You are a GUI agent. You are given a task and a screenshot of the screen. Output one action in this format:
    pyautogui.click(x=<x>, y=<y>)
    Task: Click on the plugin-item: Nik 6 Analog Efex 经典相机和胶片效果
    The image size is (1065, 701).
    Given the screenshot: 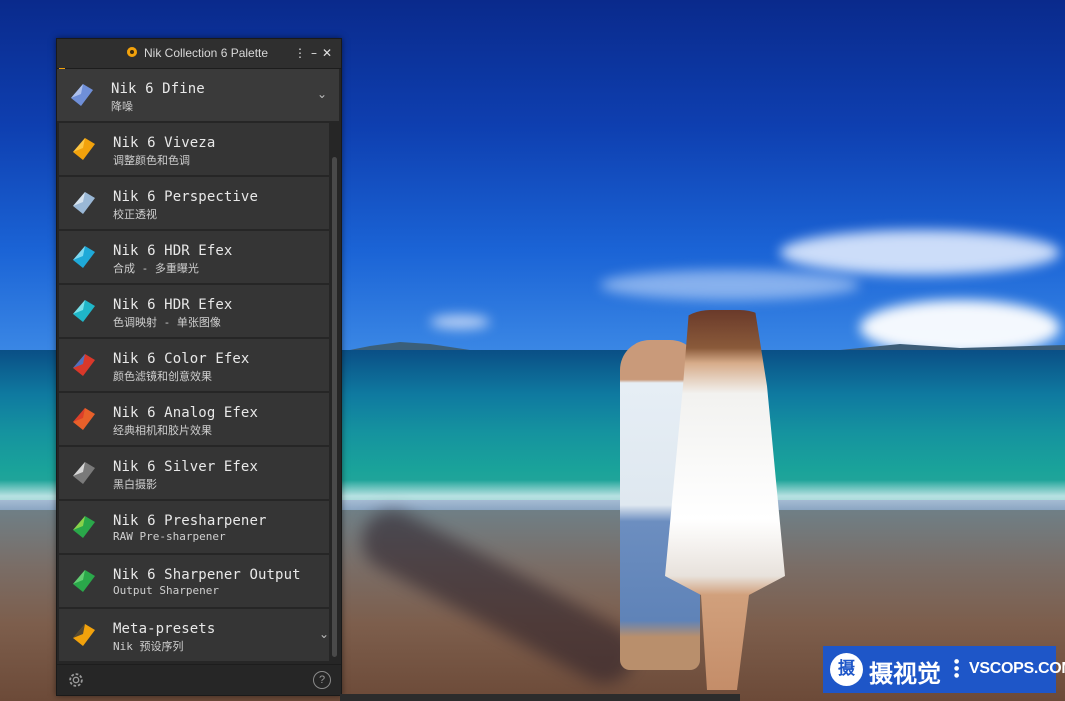 What is the action you would take?
    pyautogui.click(x=194, y=420)
    